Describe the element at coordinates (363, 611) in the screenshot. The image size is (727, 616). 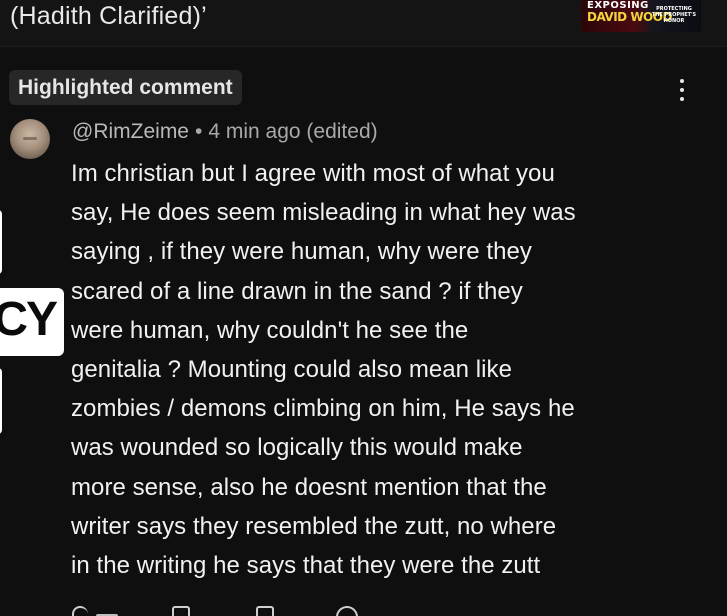
I see `comment-action-bar` at that location.